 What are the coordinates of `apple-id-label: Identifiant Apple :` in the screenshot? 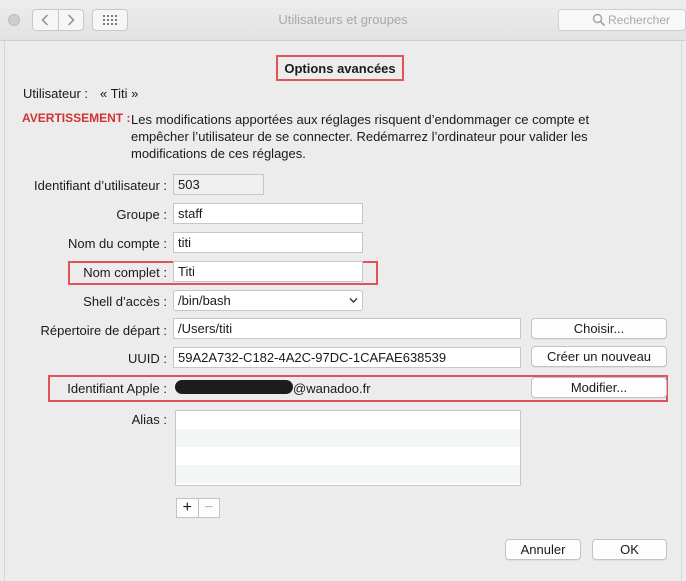 It's located at (117, 388).